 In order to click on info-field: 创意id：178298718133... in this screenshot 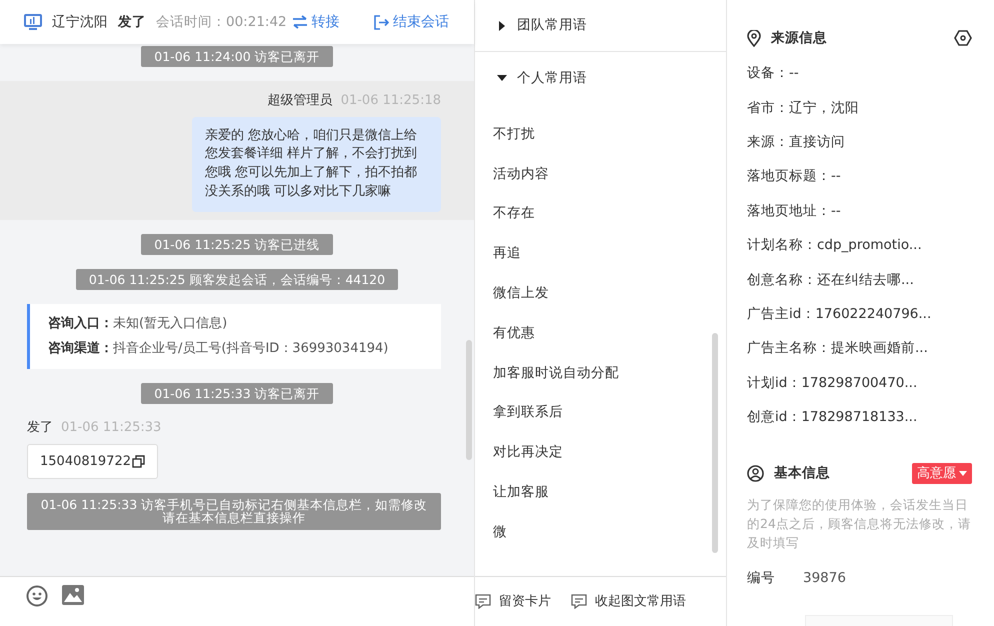, I will do `click(859, 417)`.